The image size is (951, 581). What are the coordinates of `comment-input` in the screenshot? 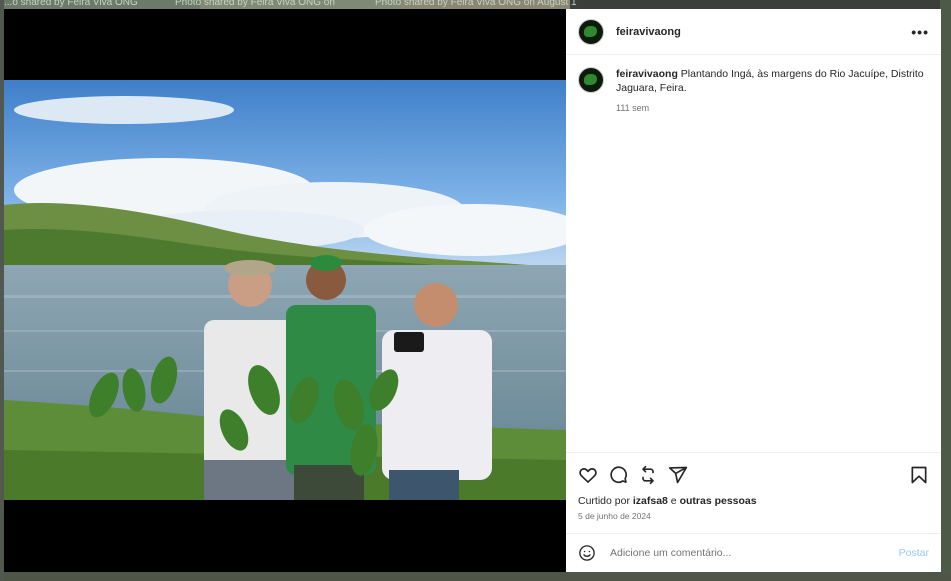 It's located at (753, 553).